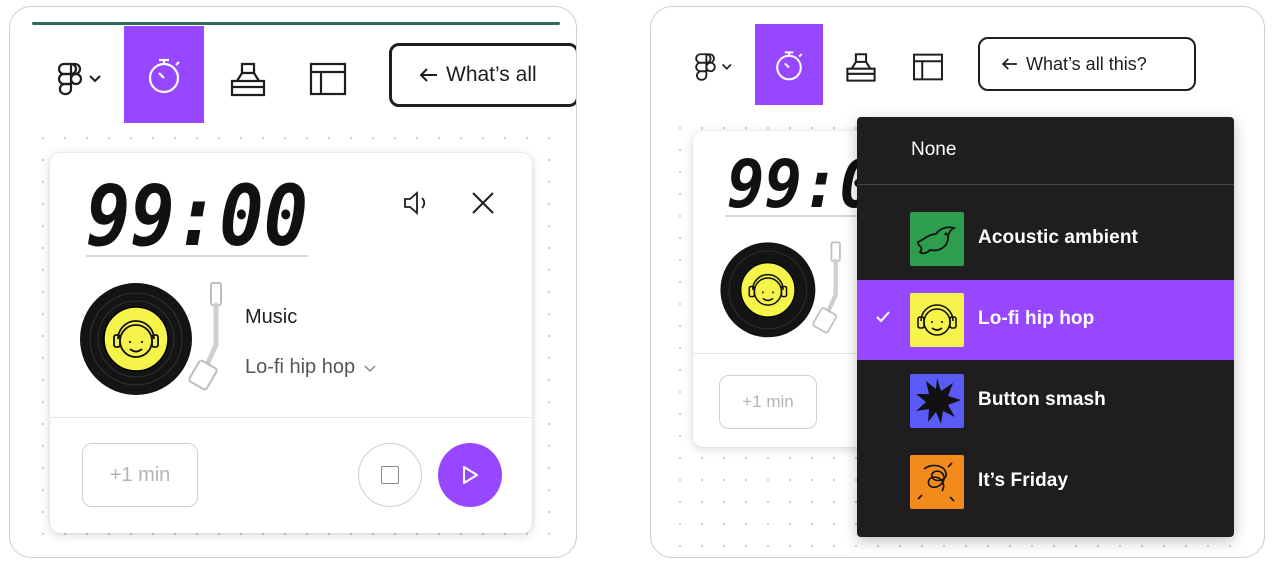  Describe the element at coordinates (883, 317) in the screenshot. I see `checkmark-icon` at that location.